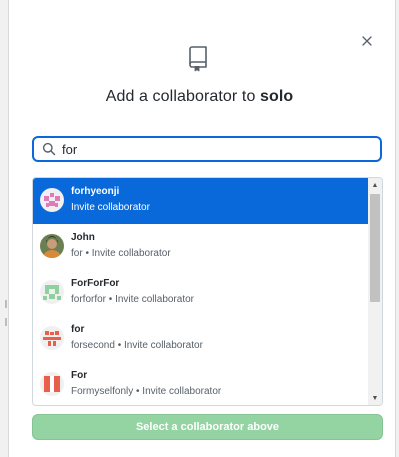 This screenshot has width=399, height=457. I want to click on list-item: forhyeonji Invite collaborator, so click(200, 201).